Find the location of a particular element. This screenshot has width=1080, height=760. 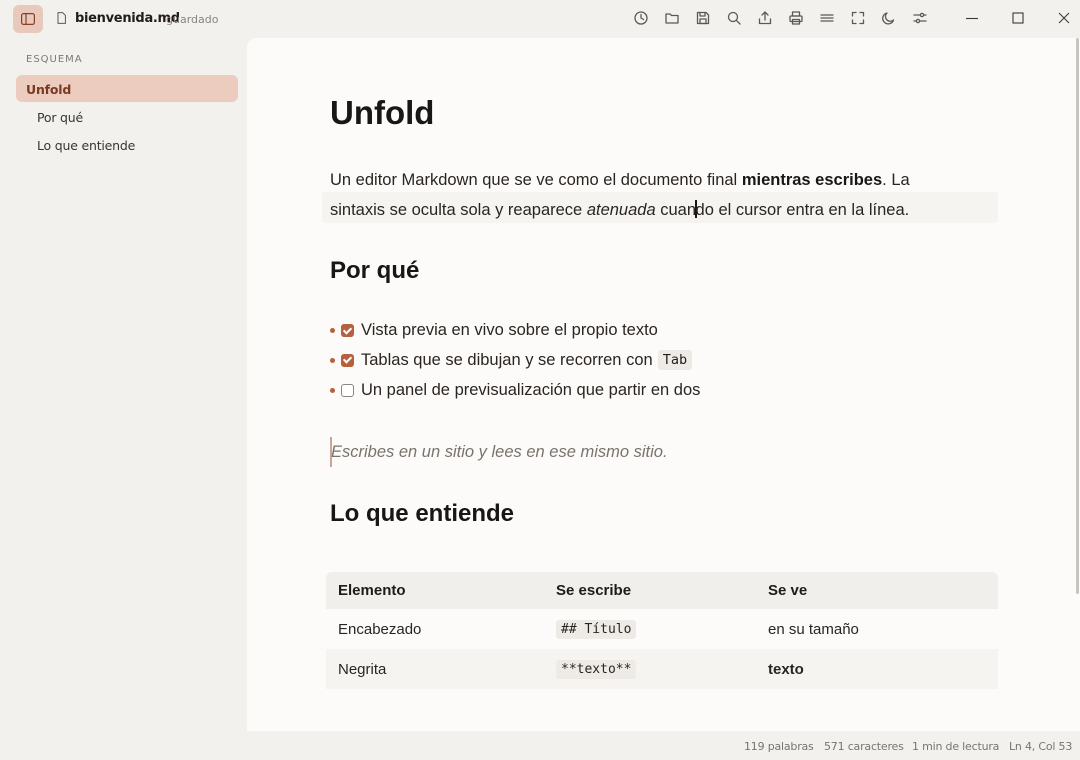

sidebar-panel-icon is located at coordinates (28, 19).